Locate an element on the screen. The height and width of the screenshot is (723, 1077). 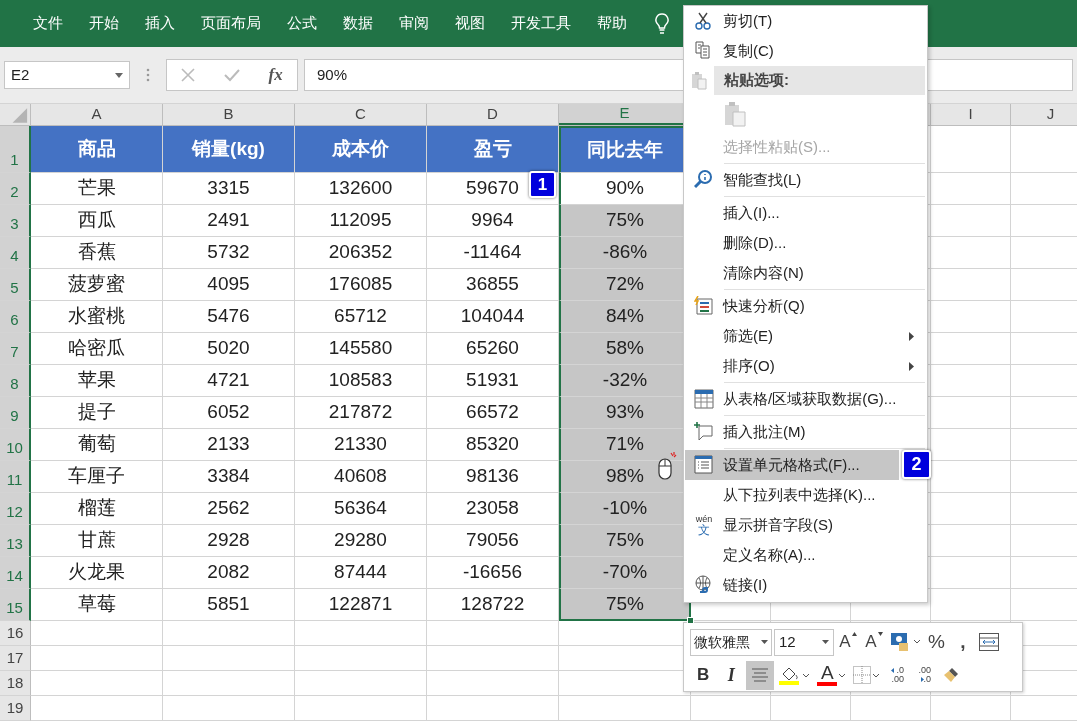
table-cell: 5476 is located at coordinates (229, 317).